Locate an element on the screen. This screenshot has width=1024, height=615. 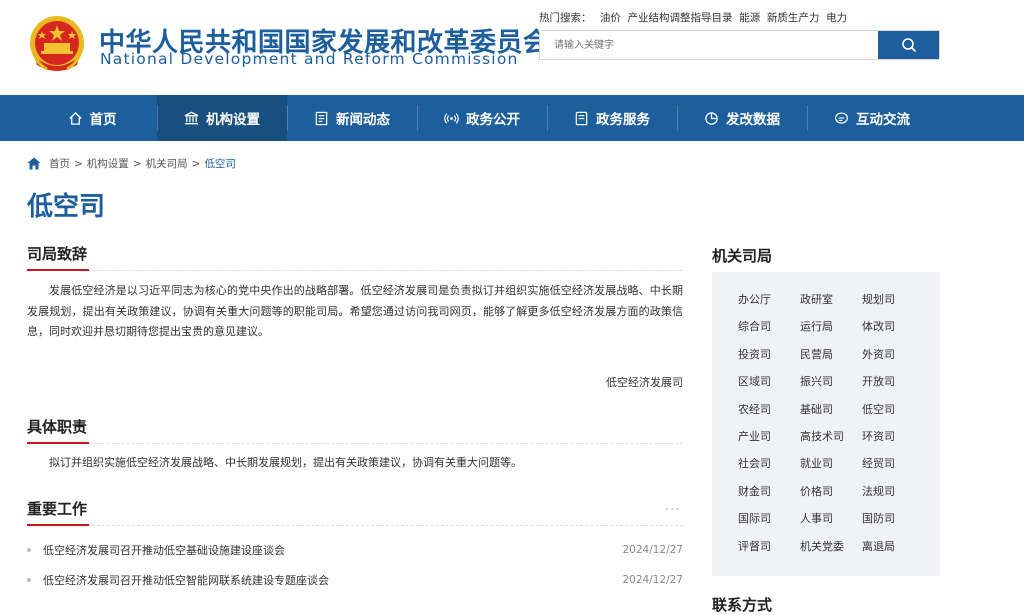
list-item: 低空经济发展司召开推动低空智能网联系统建设专题座谈会 2024/12/27 is located at coordinates (355, 580).